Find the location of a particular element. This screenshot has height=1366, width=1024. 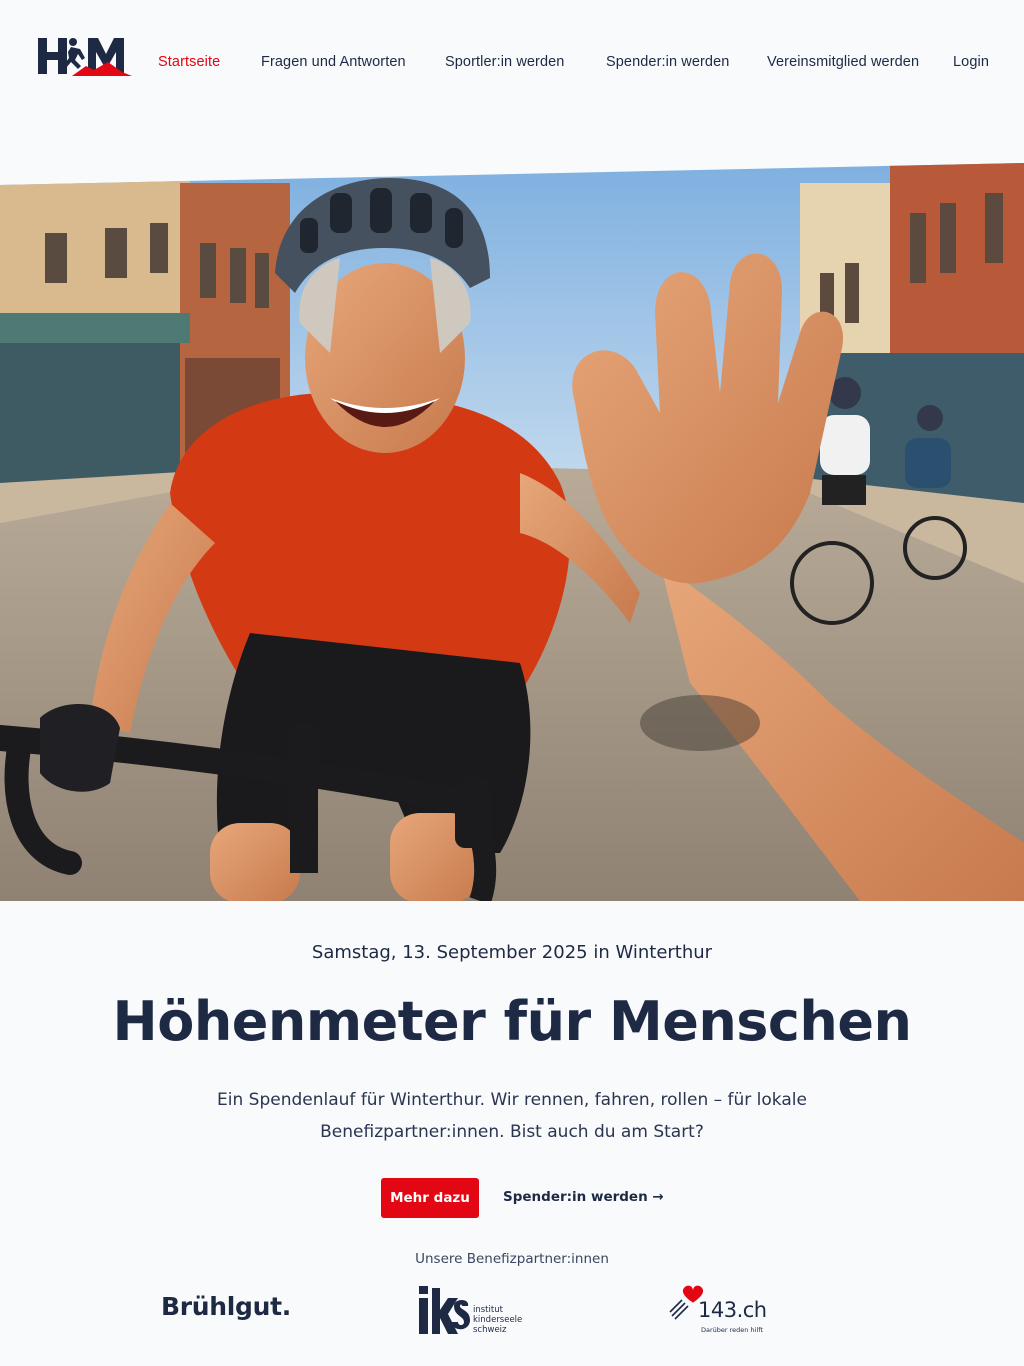

mehr-dazu-button: Mehr dazu is located at coordinates (430, 1198).